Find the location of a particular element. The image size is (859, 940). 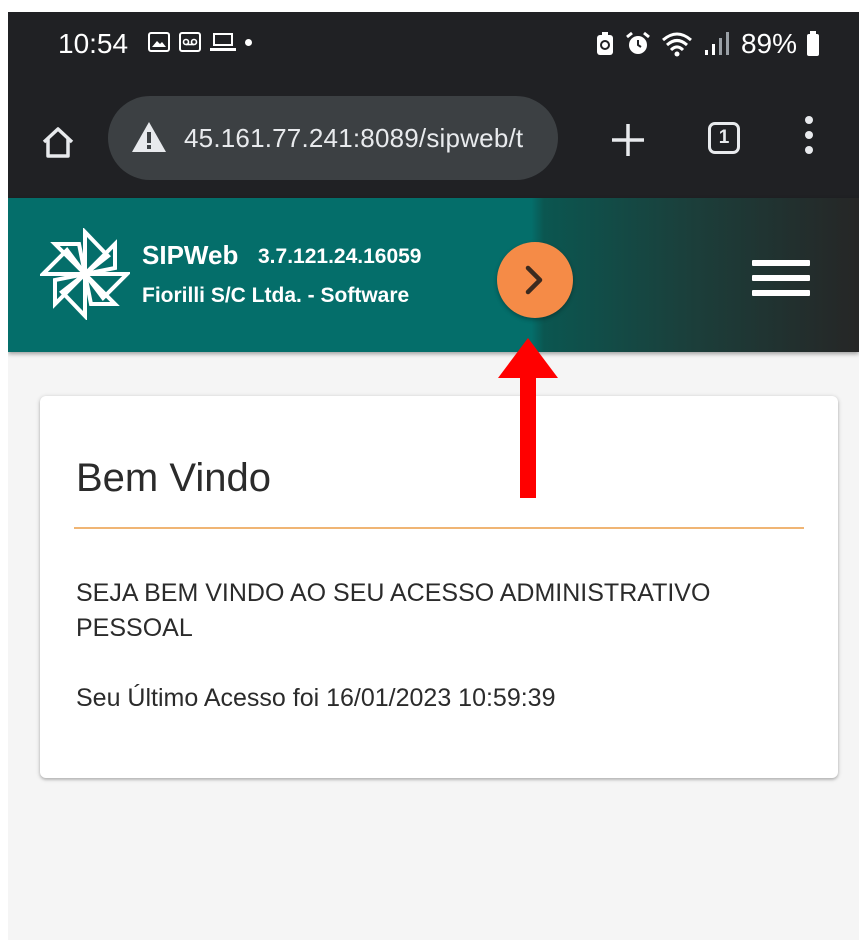

voicemail-icon is located at coordinates (190, 42).